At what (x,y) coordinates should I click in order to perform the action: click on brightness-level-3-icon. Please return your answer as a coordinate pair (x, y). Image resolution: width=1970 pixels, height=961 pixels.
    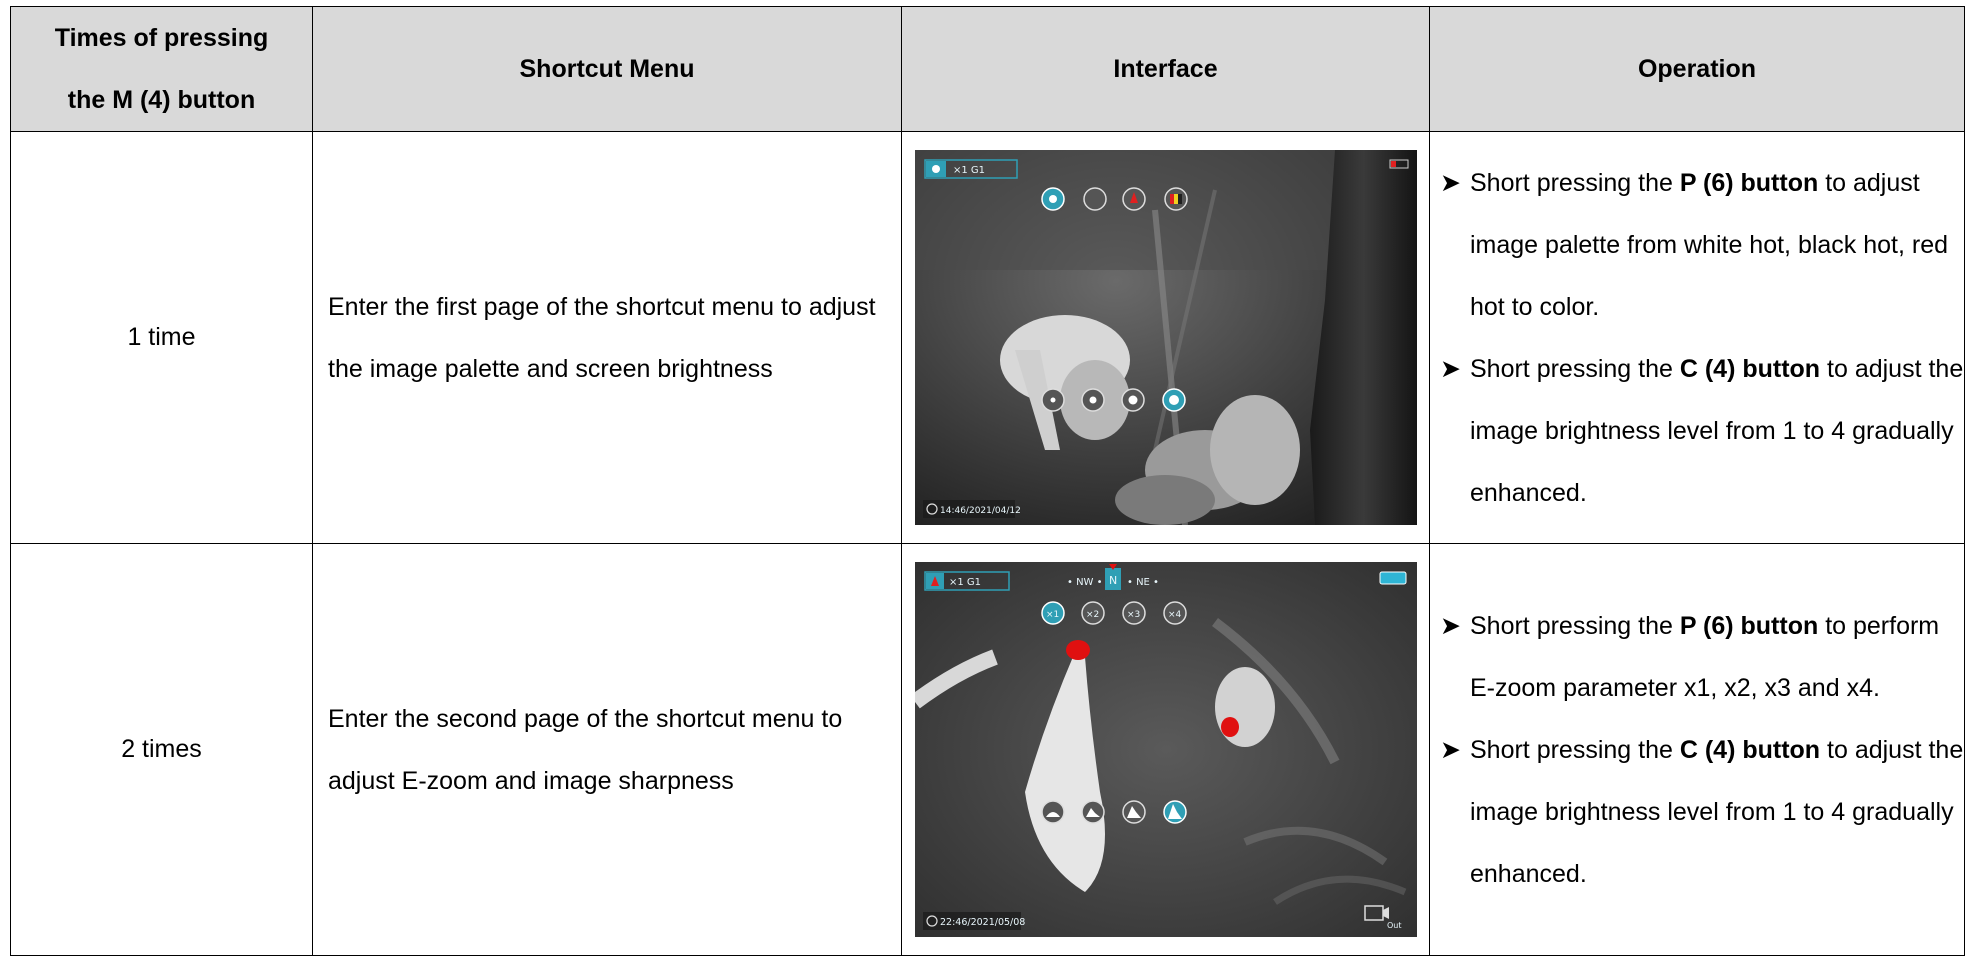
    Looking at the image, I should click on (1132, 400).